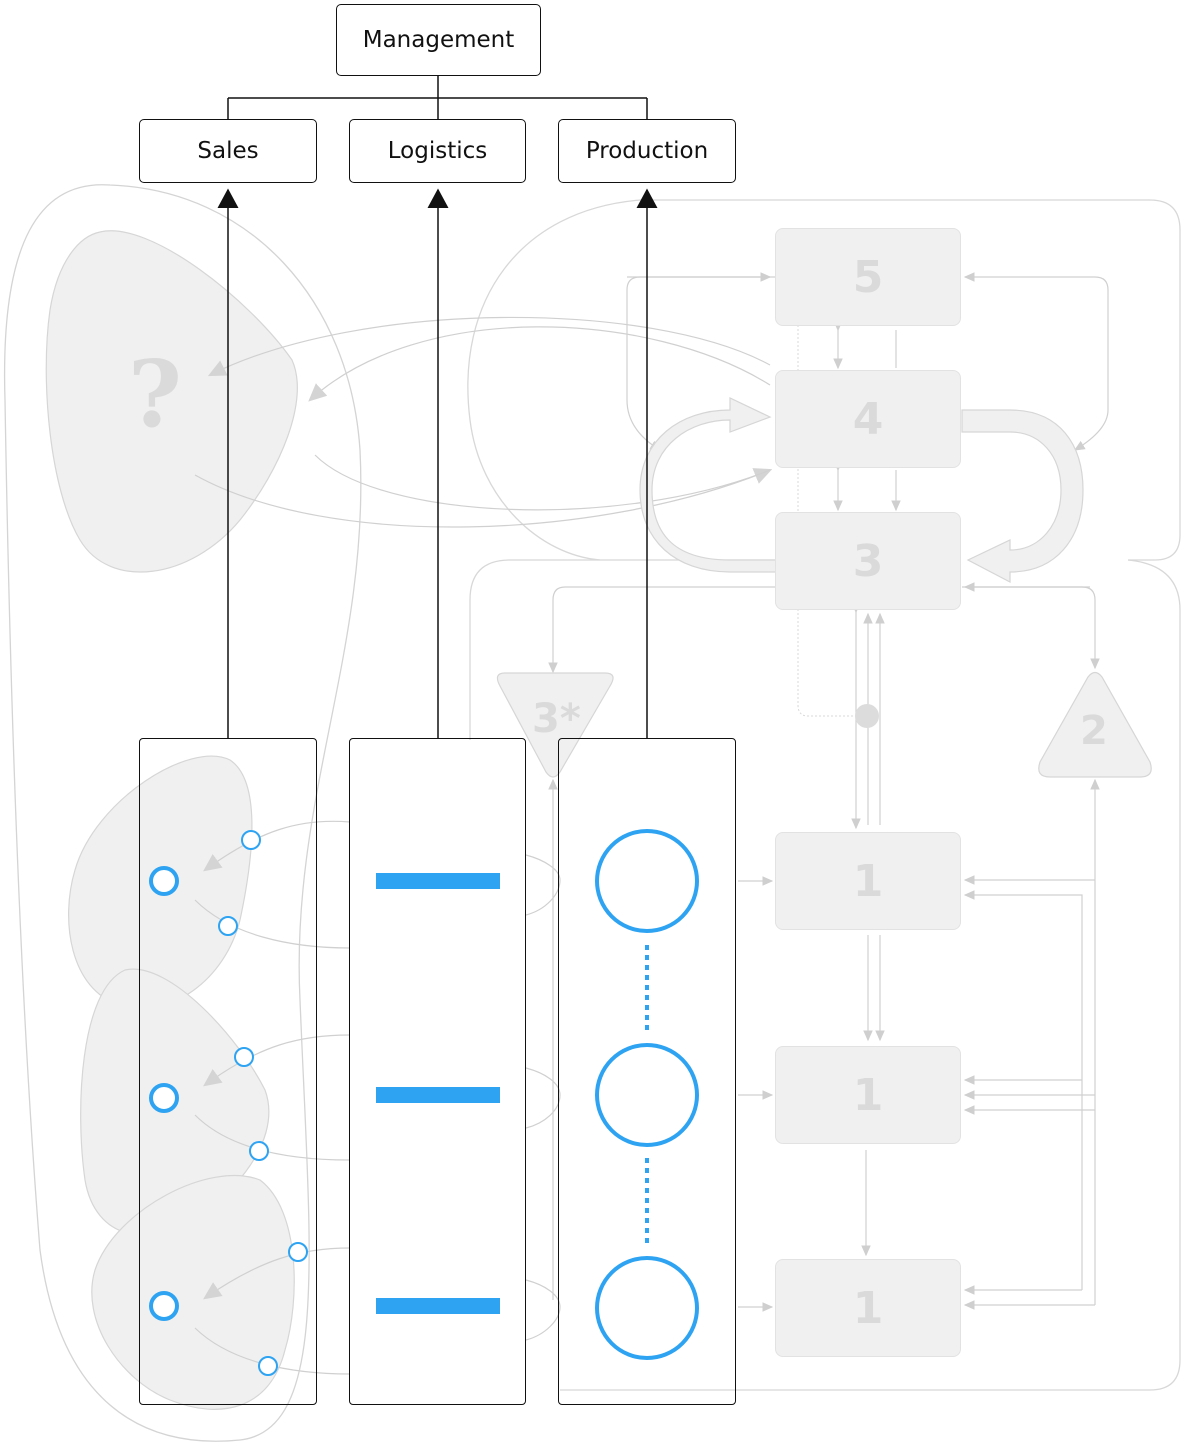 The height and width of the screenshot is (1446, 1183). What do you see at coordinates (155, 394) in the screenshot?
I see `environment-question-mark: ?` at bounding box center [155, 394].